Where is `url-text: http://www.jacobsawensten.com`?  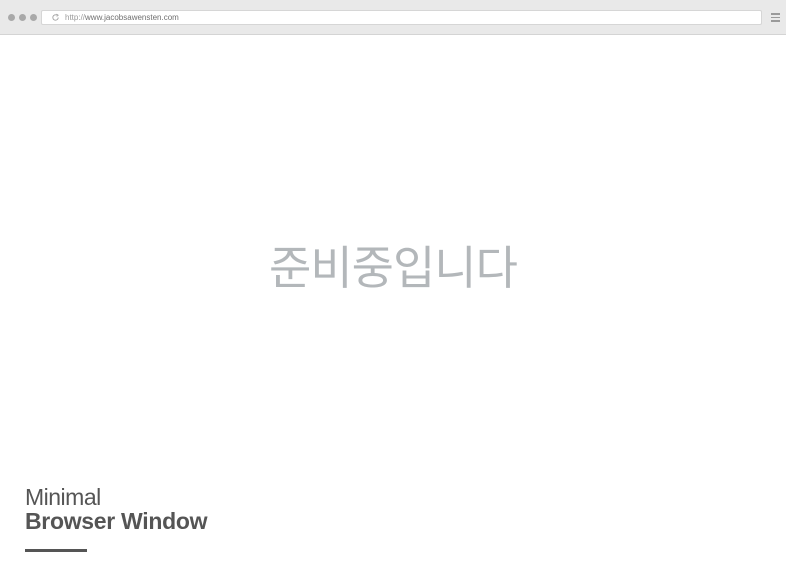 url-text: http://www.jacobsawensten.com is located at coordinates (122, 18).